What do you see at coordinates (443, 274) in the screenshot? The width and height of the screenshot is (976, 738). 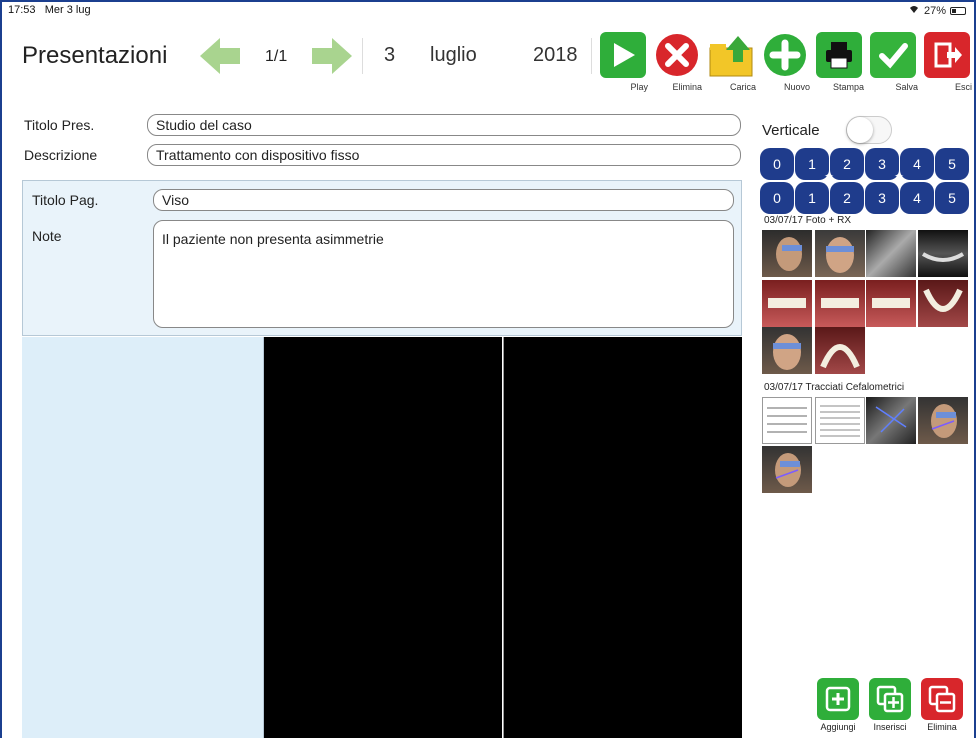 I see `note-field: Il paziente non presenta asimmetrie` at bounding box center [443, 274].